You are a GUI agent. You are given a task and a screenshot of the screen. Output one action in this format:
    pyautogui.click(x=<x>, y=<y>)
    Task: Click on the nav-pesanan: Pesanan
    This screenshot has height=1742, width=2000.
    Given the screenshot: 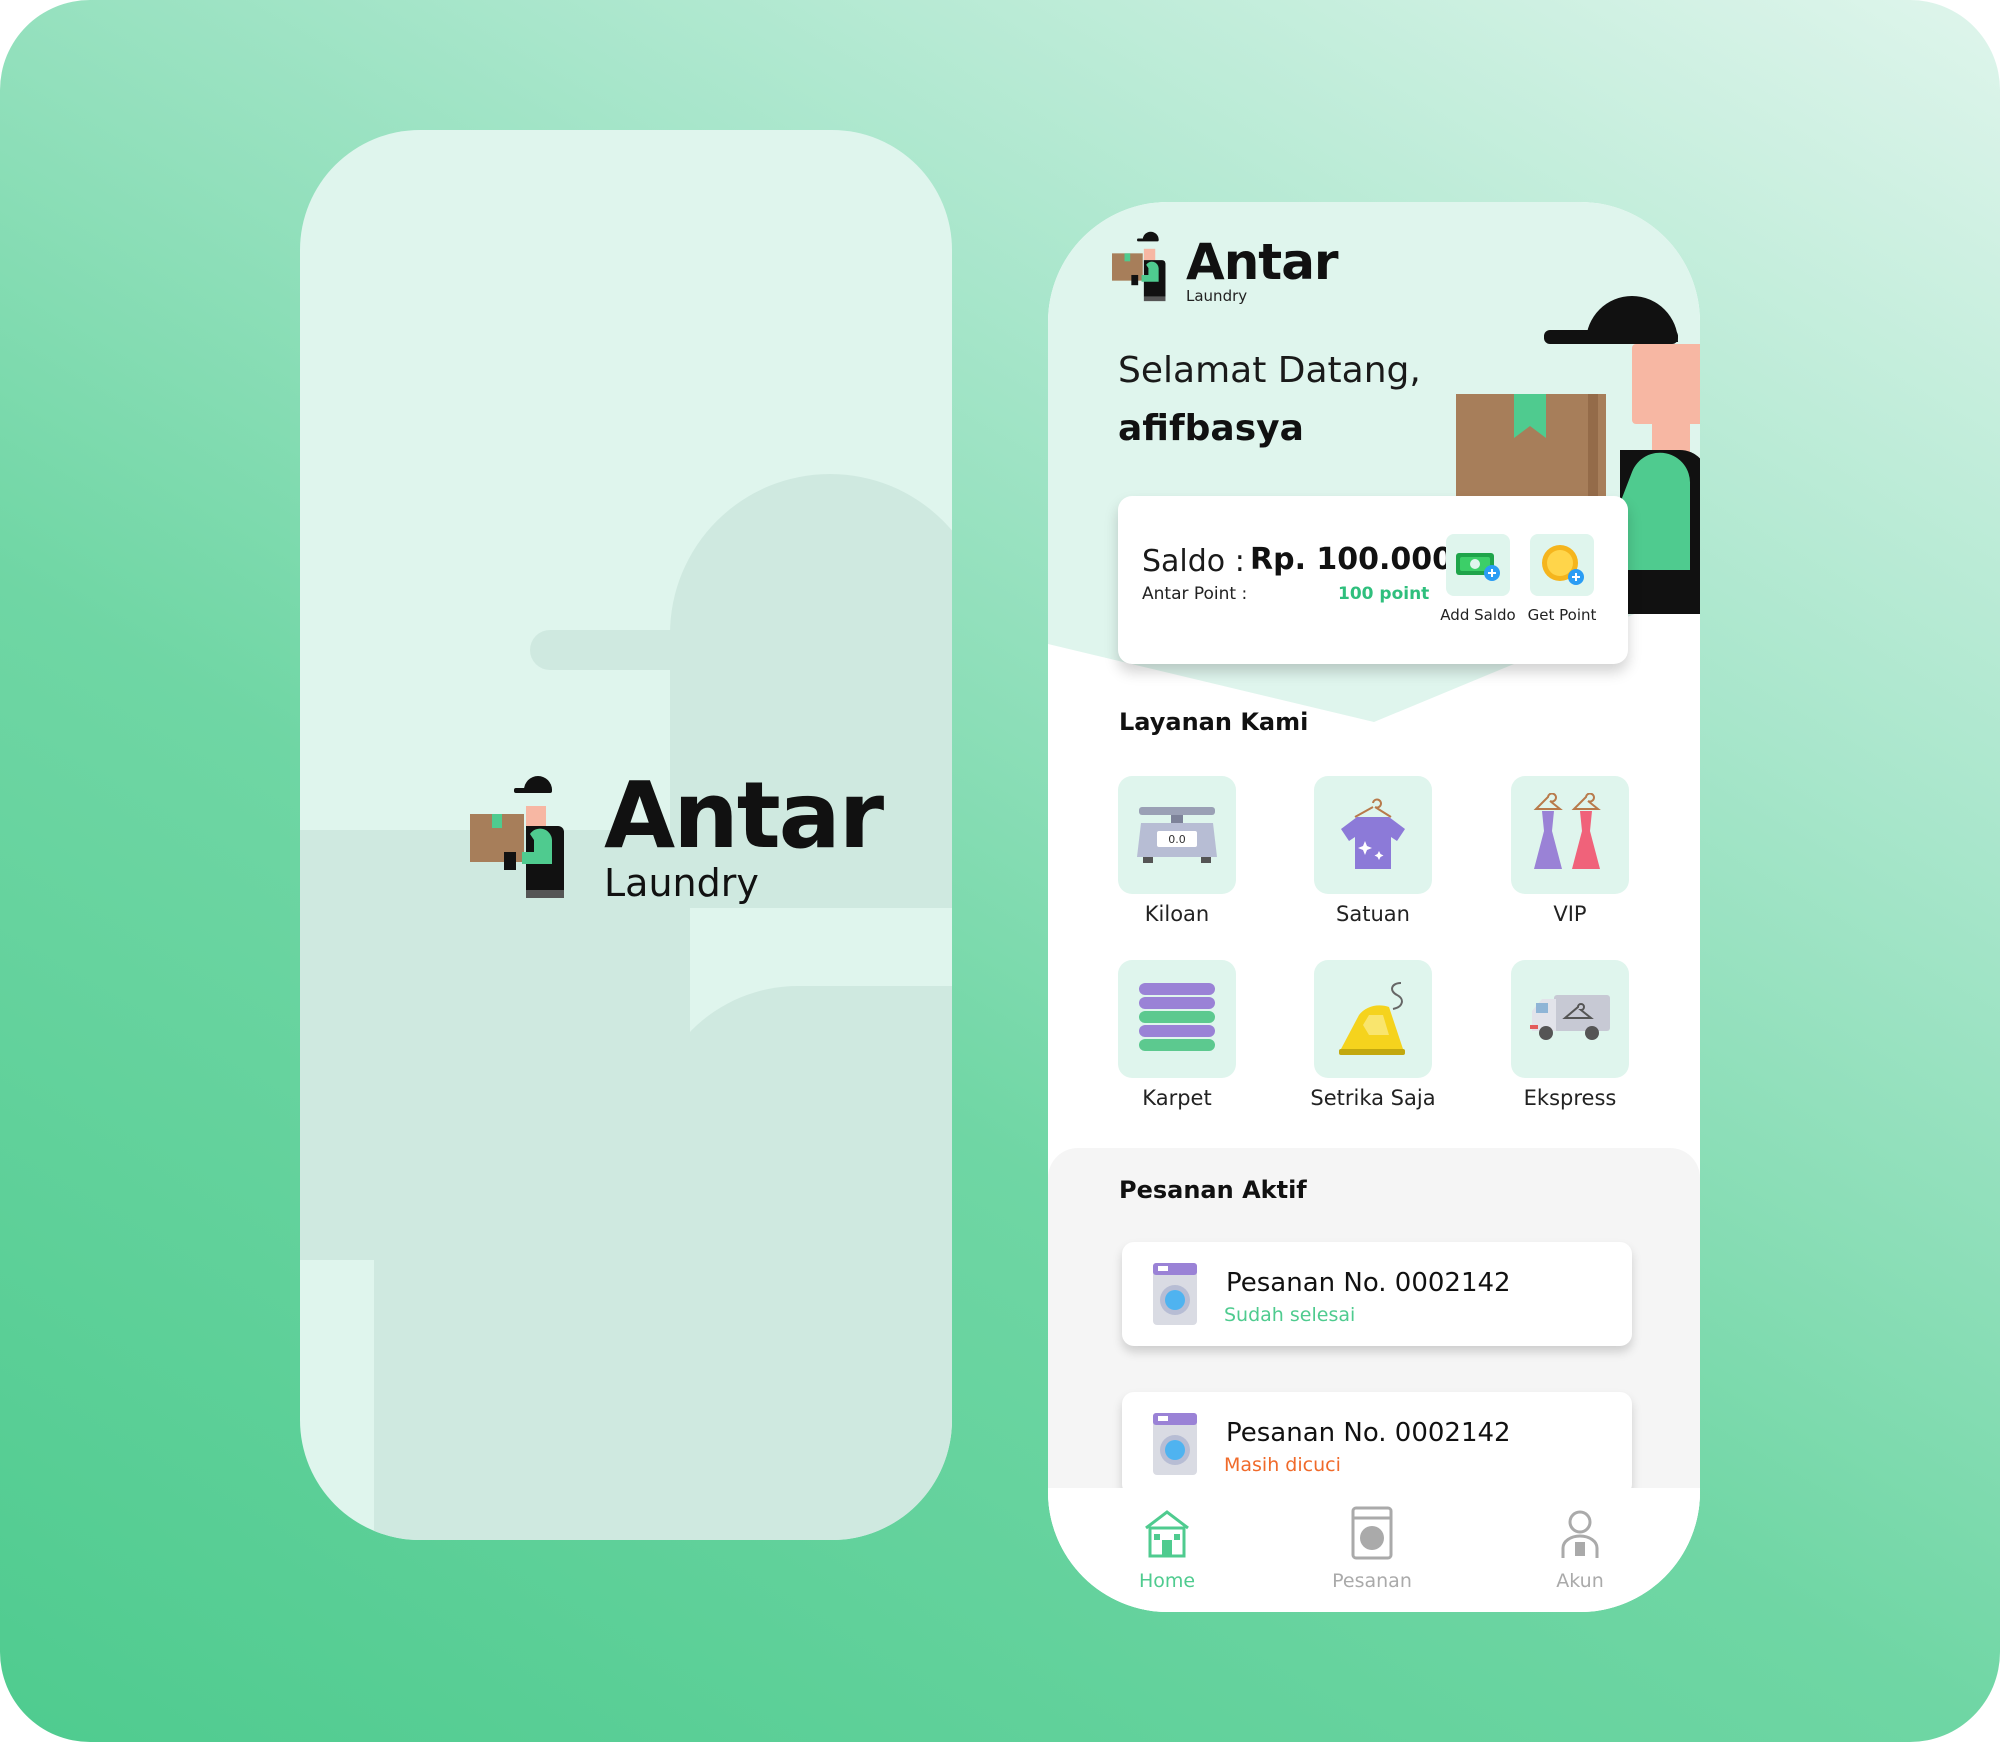 What is the action you would take?
    pyautogui.click(x=1372, y=1549)
    